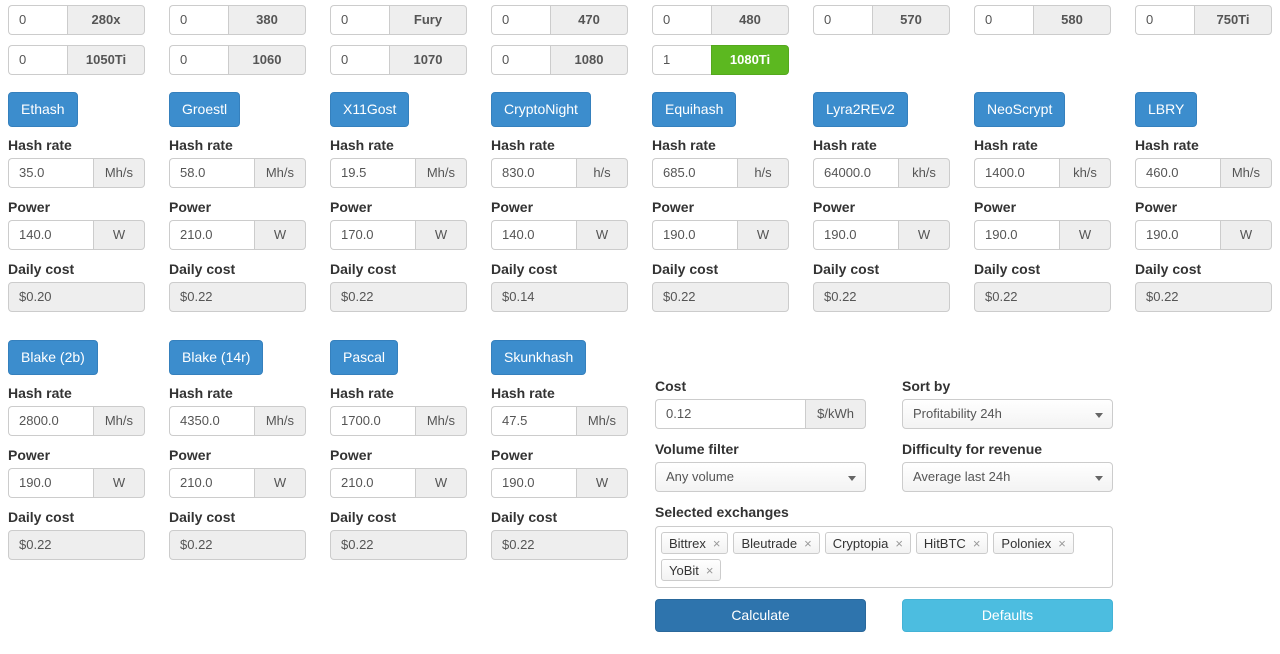 The height and width of the screenshot is (654, 1280). What do you see at coordinates (589, 20) in the screenshot?
I see `gpu-model-button: 470` at bounding box center [589, 20].